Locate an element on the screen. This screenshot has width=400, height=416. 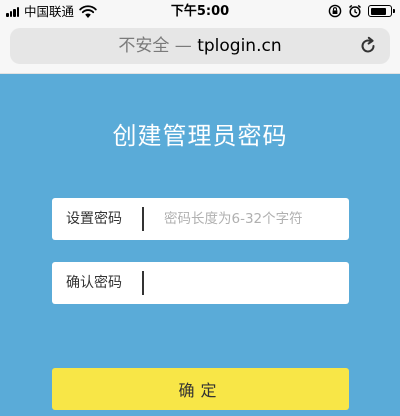
browser-toolbar: 不安全 — tplogin.cn is located at coordinates (200, 49).